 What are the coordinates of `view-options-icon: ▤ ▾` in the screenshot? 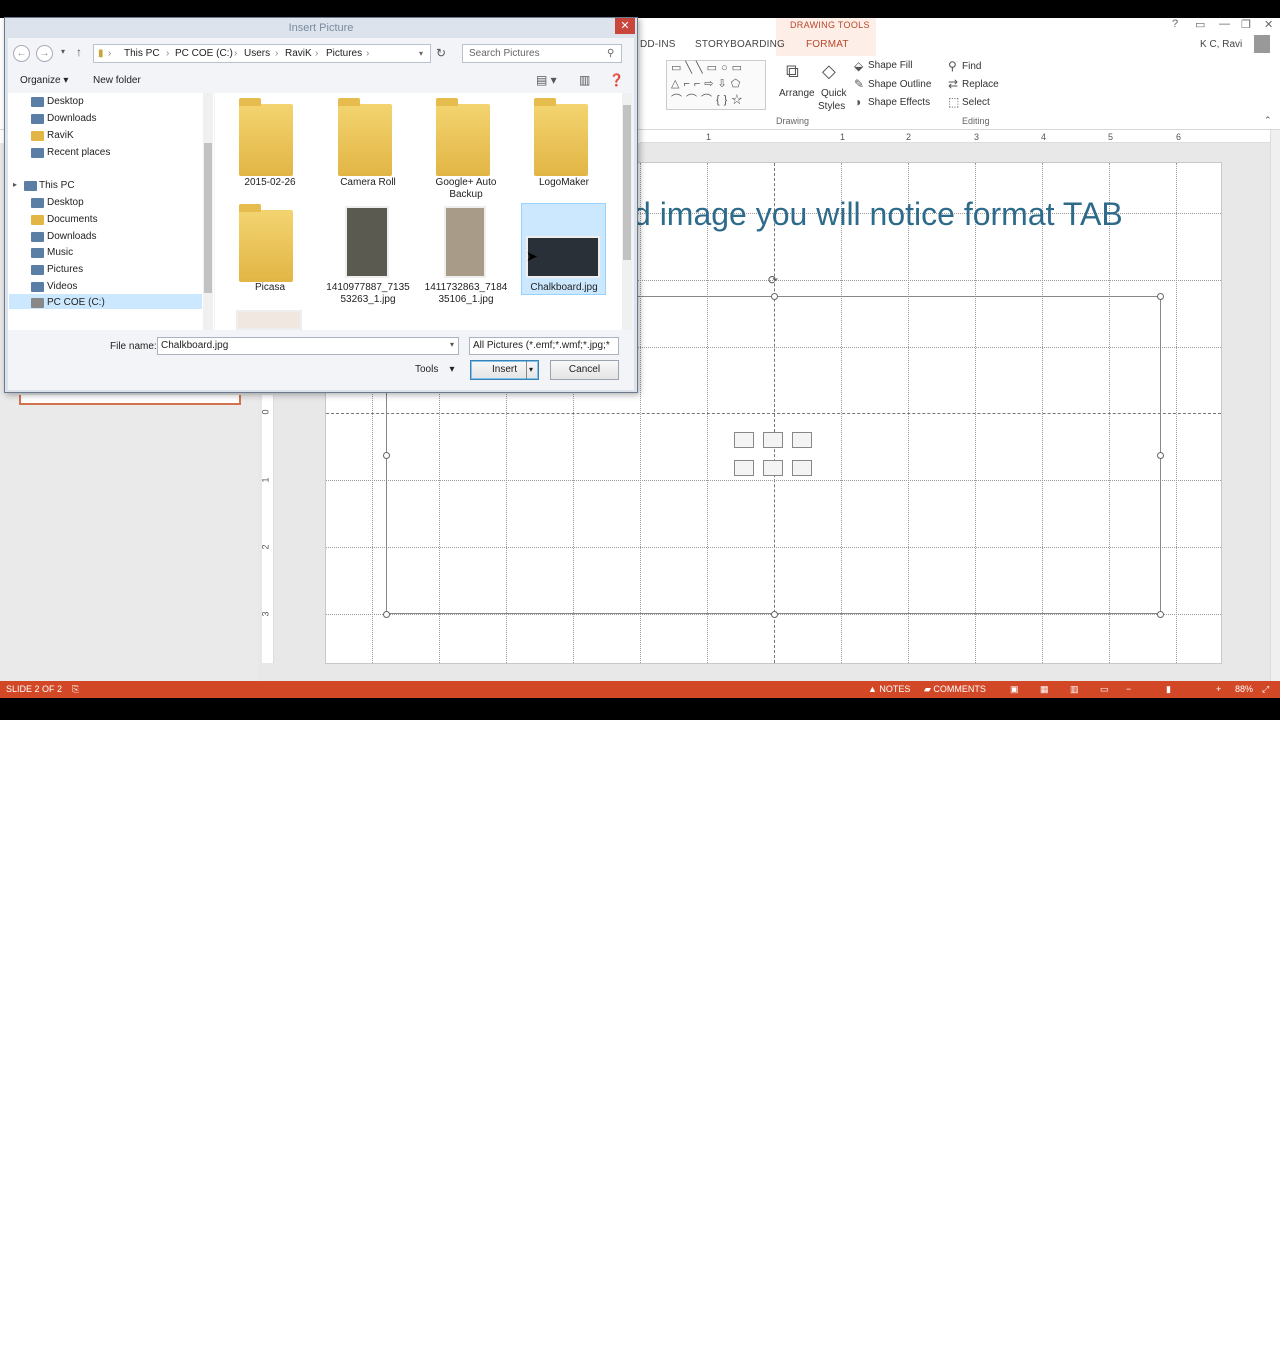 It's located at (546, 80).